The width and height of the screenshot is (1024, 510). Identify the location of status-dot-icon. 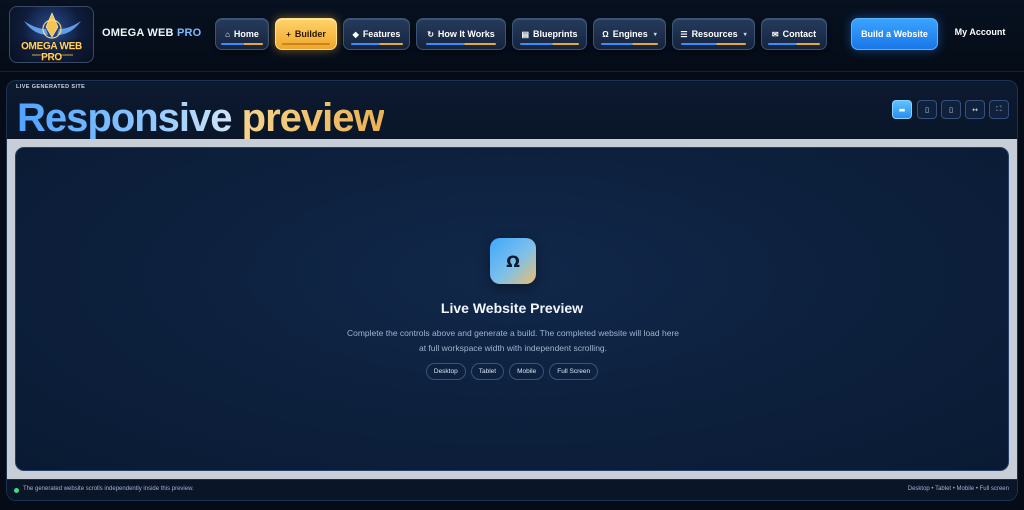
(16, 490).